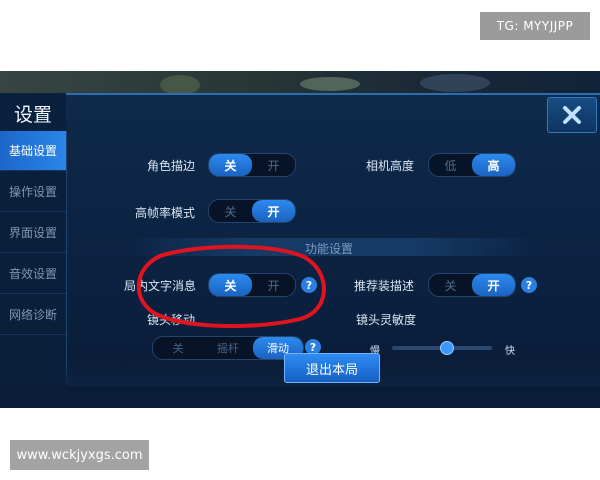  What do you see at coordinates (332, 368) in the screenshot?
I see `exit-match-button: 退出本局` at bounding box center [332, 368].